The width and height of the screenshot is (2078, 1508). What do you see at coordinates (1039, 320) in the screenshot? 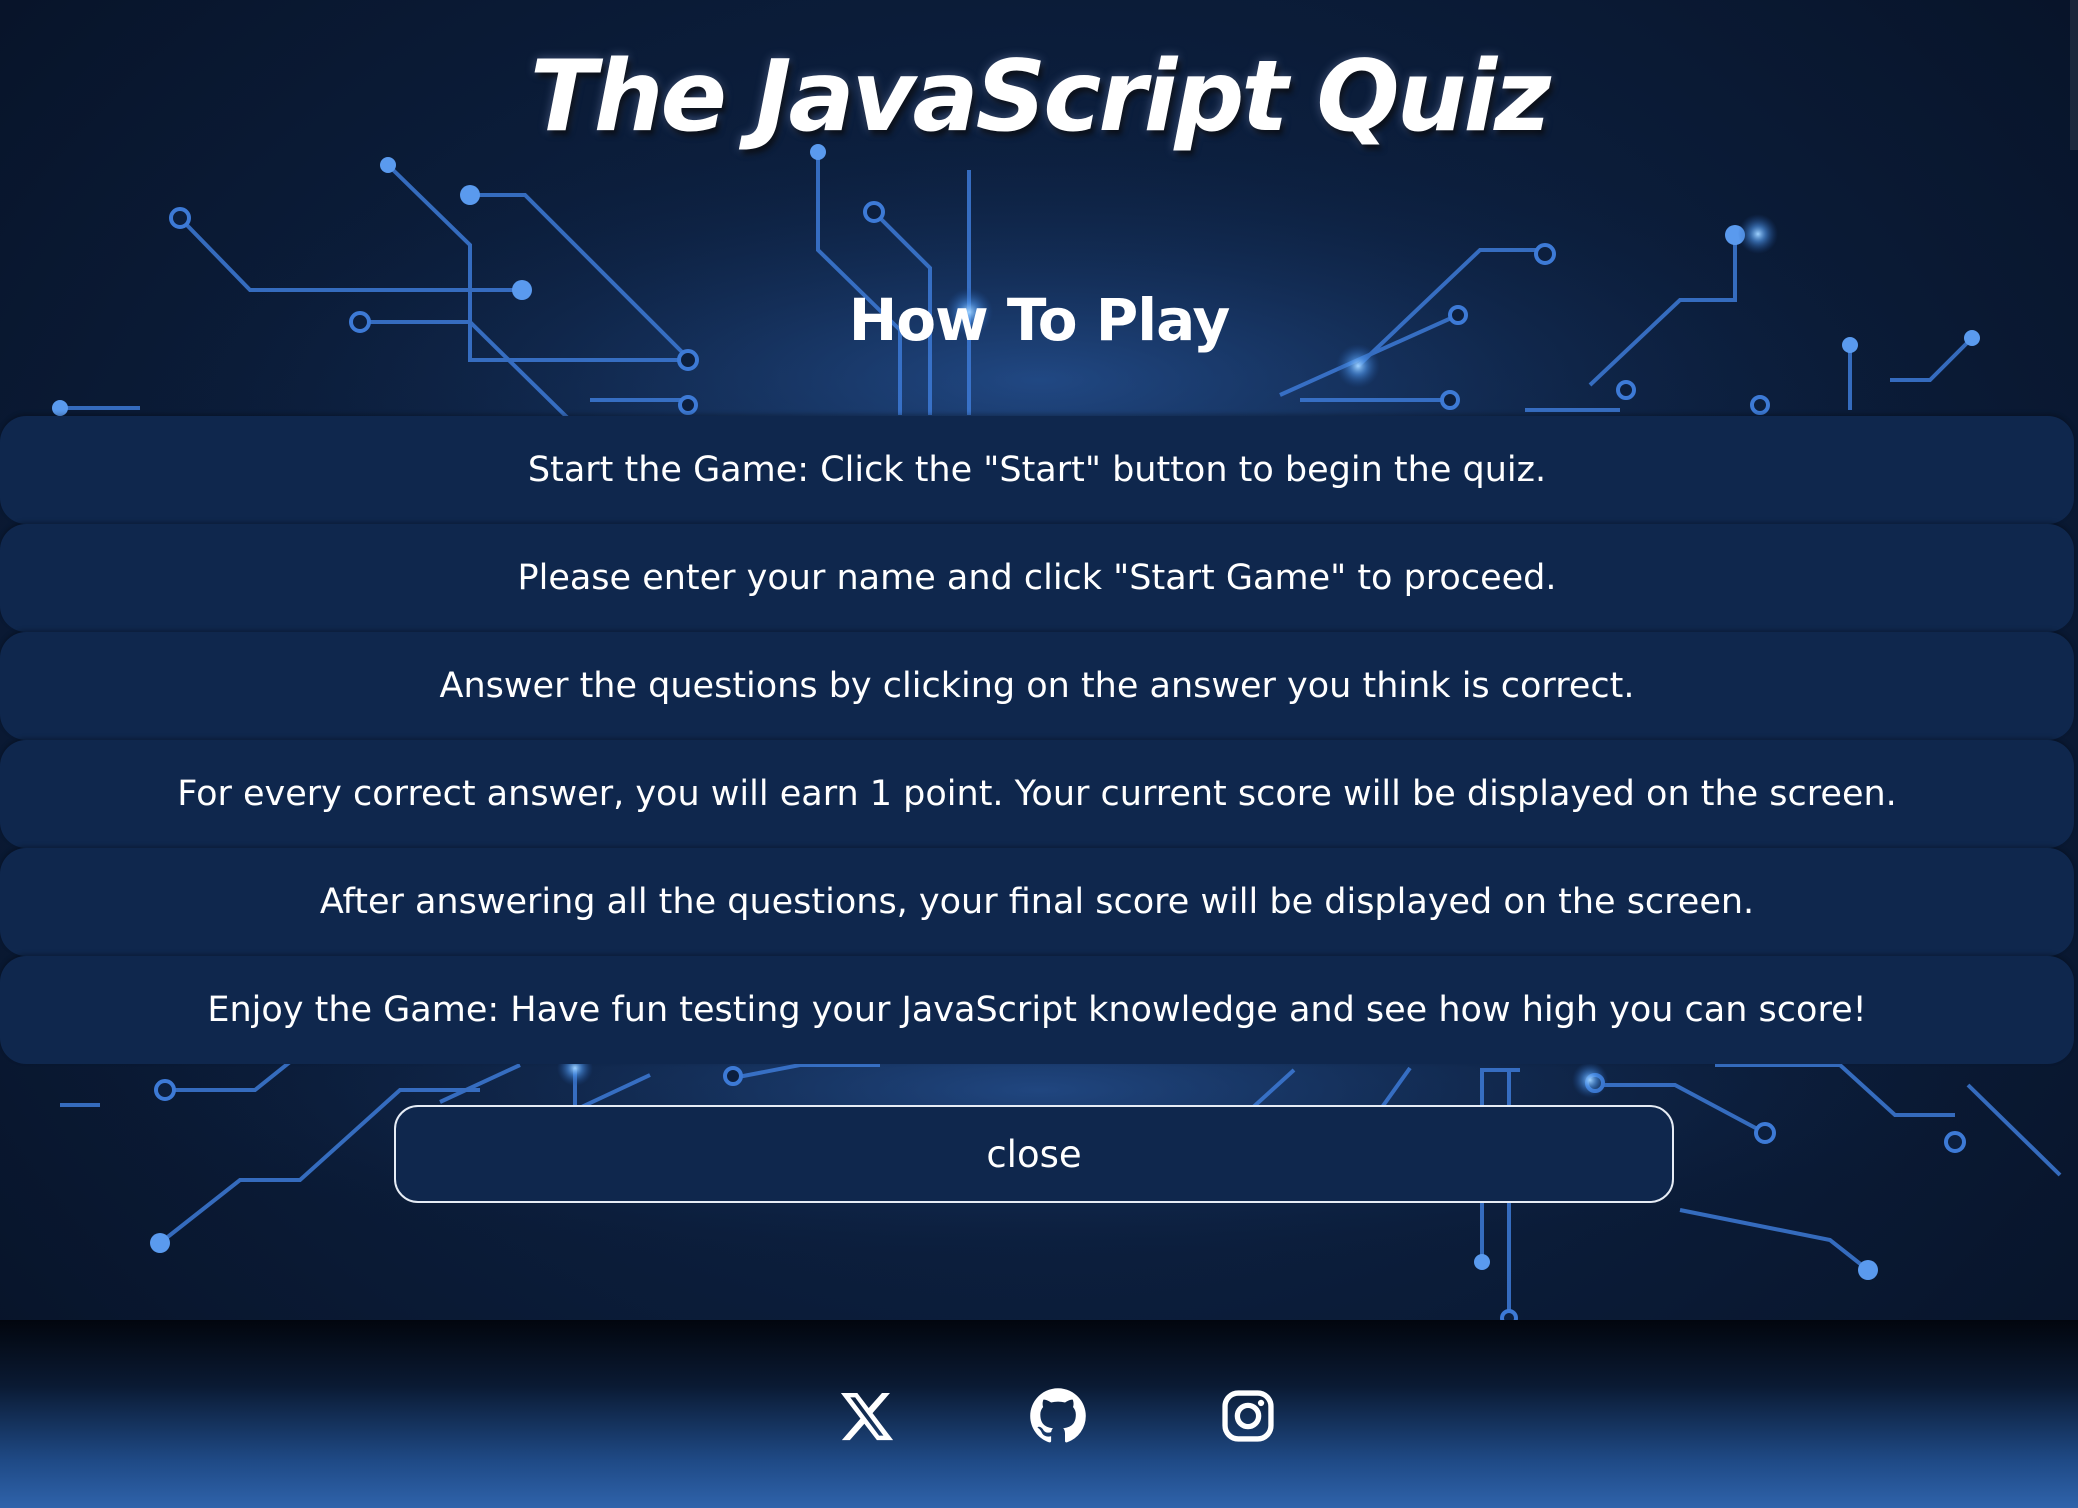
I see `how-to-play-heading: How To Play` at bounding box center [1039, 320].